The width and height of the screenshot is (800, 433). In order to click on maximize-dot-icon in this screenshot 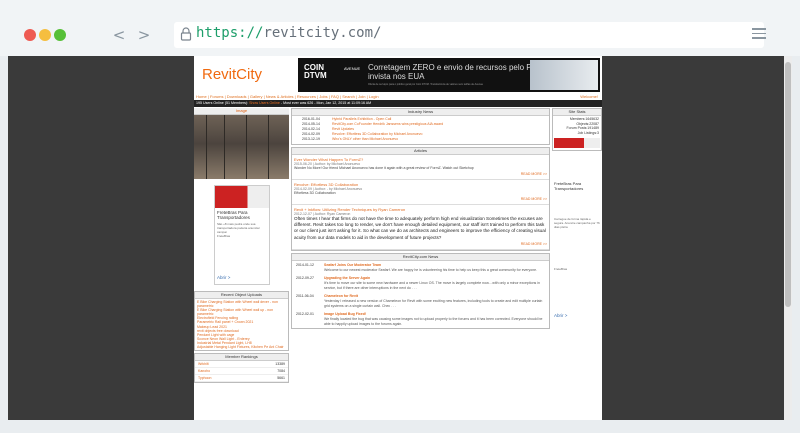, I will do `click(60, 35)`.